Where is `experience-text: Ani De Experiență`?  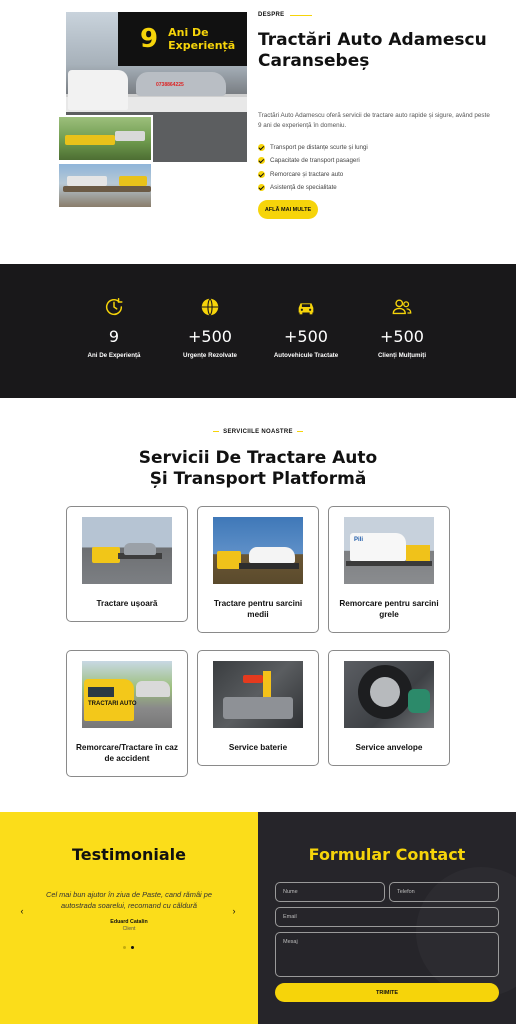 experience-text: Ani De Experiență is located at coordinates (202, 39).